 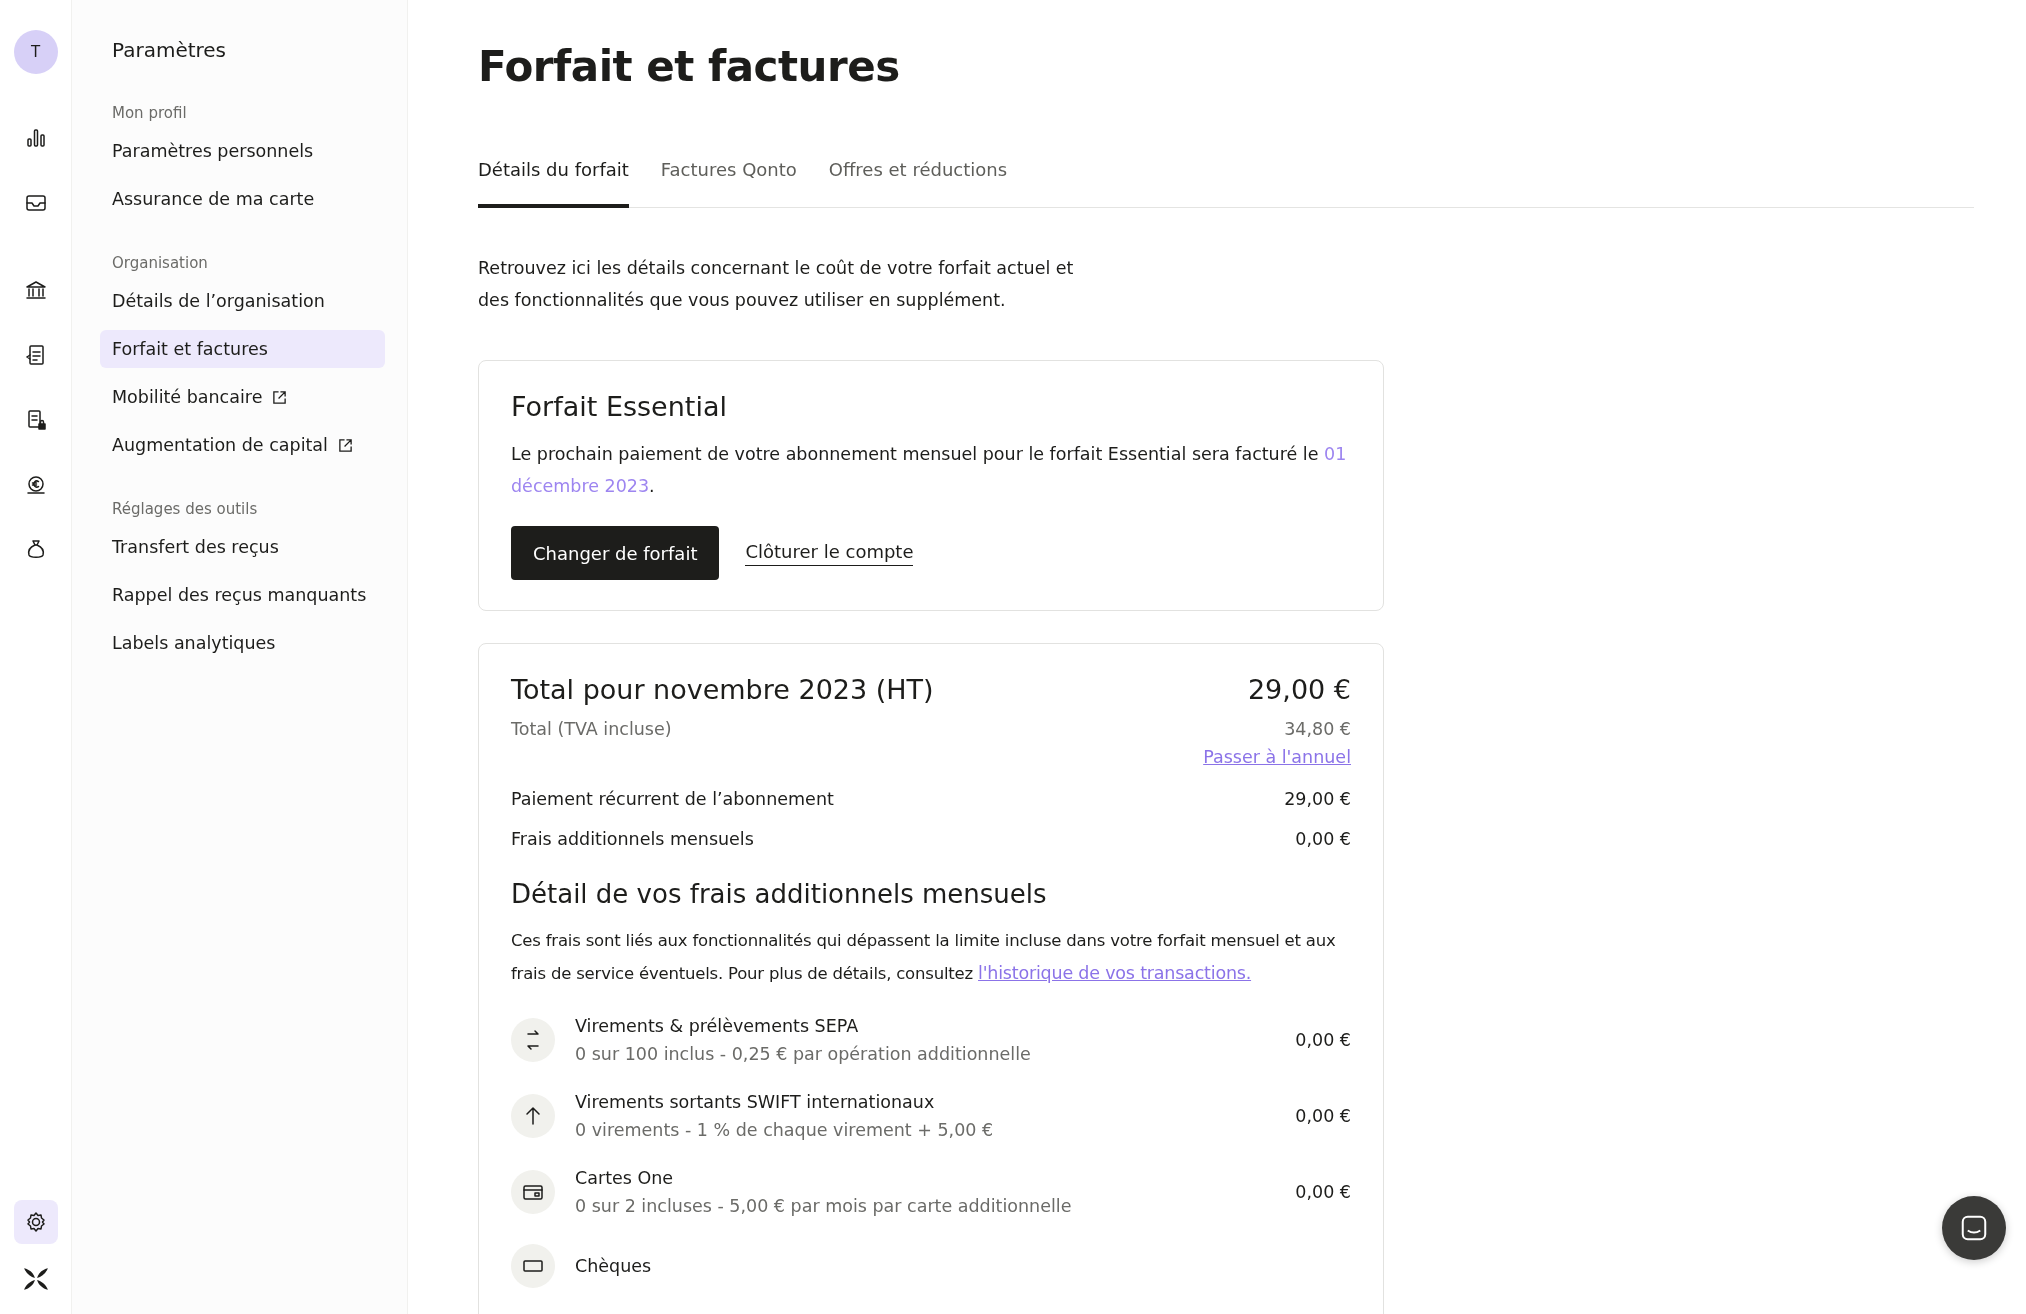 I want to click on fee-title: Virements sortants SWIFT internationaux, so click(x=755, y=1102).